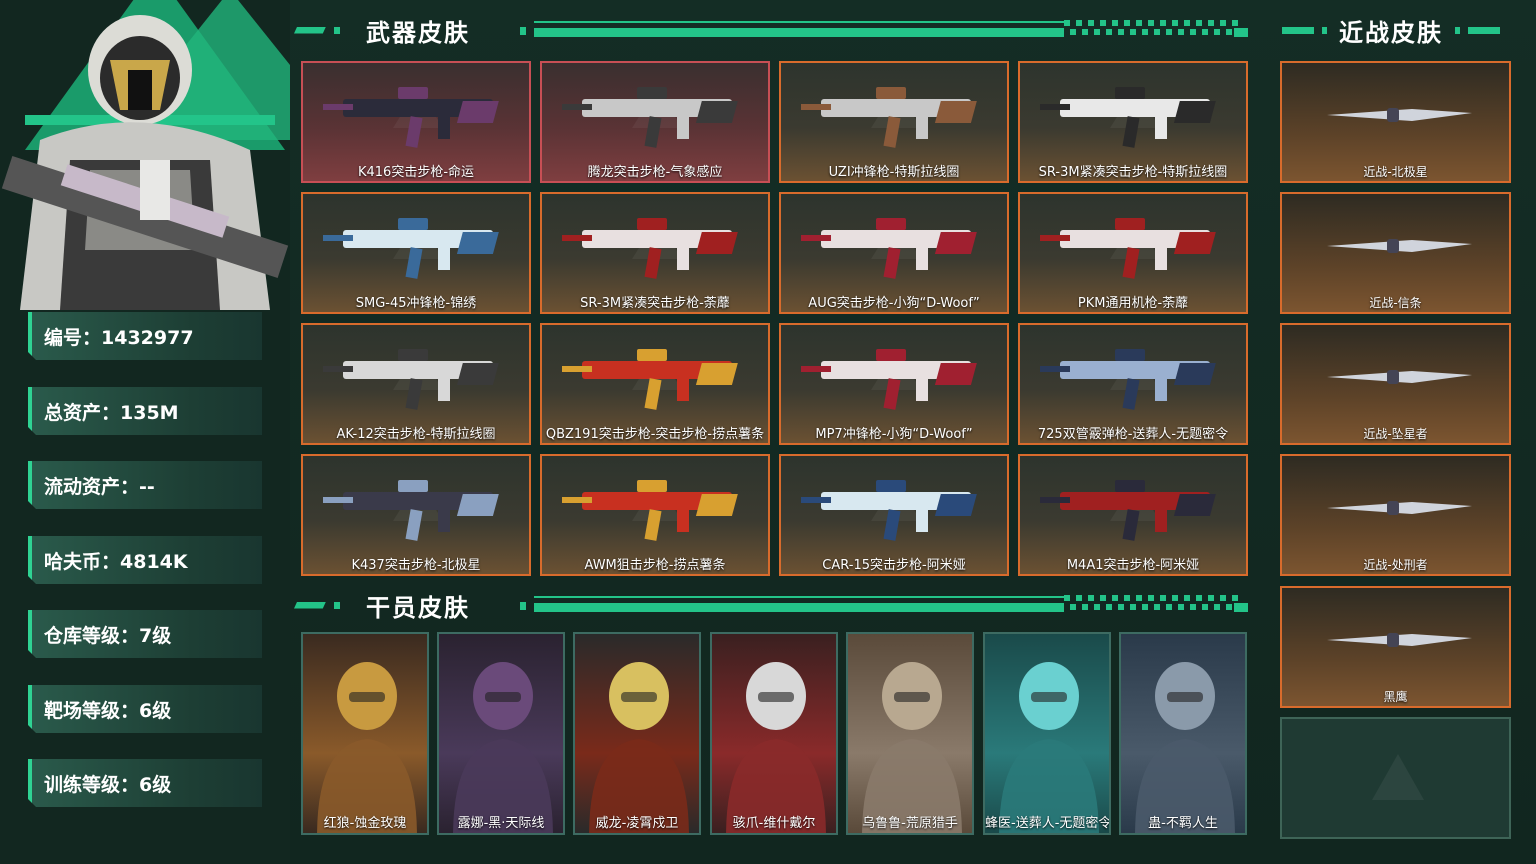 The width and height of the screenshot is (1536, 864). What do you see at coordinates (145, 634) in the screenshot?
I see `stat-warehouse-level: 仓库等级：7级` at bounding box center [145, 634].